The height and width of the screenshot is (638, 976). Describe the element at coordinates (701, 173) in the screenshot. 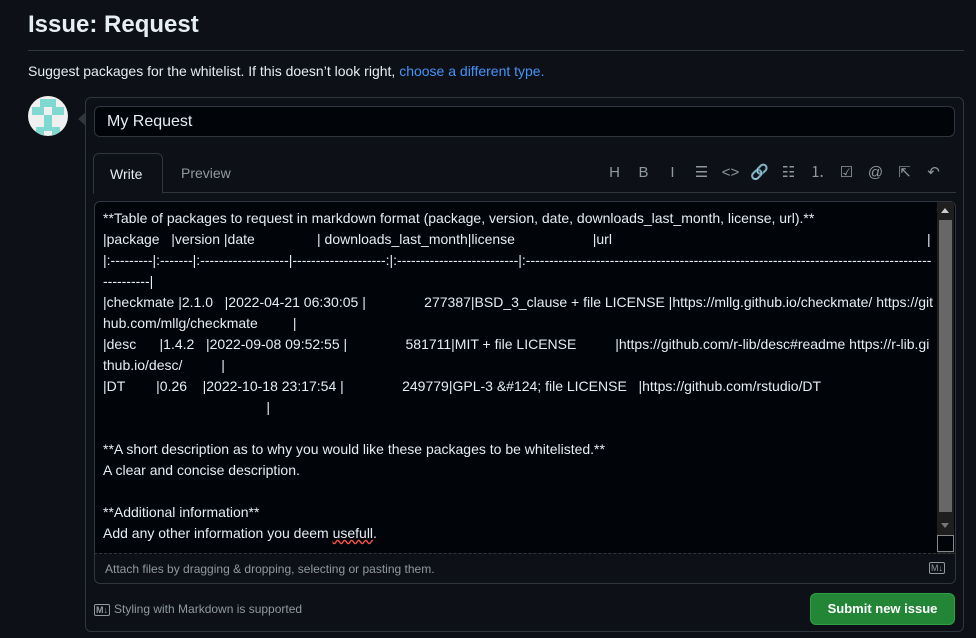

I see `quote-icon: ☰` at that location.